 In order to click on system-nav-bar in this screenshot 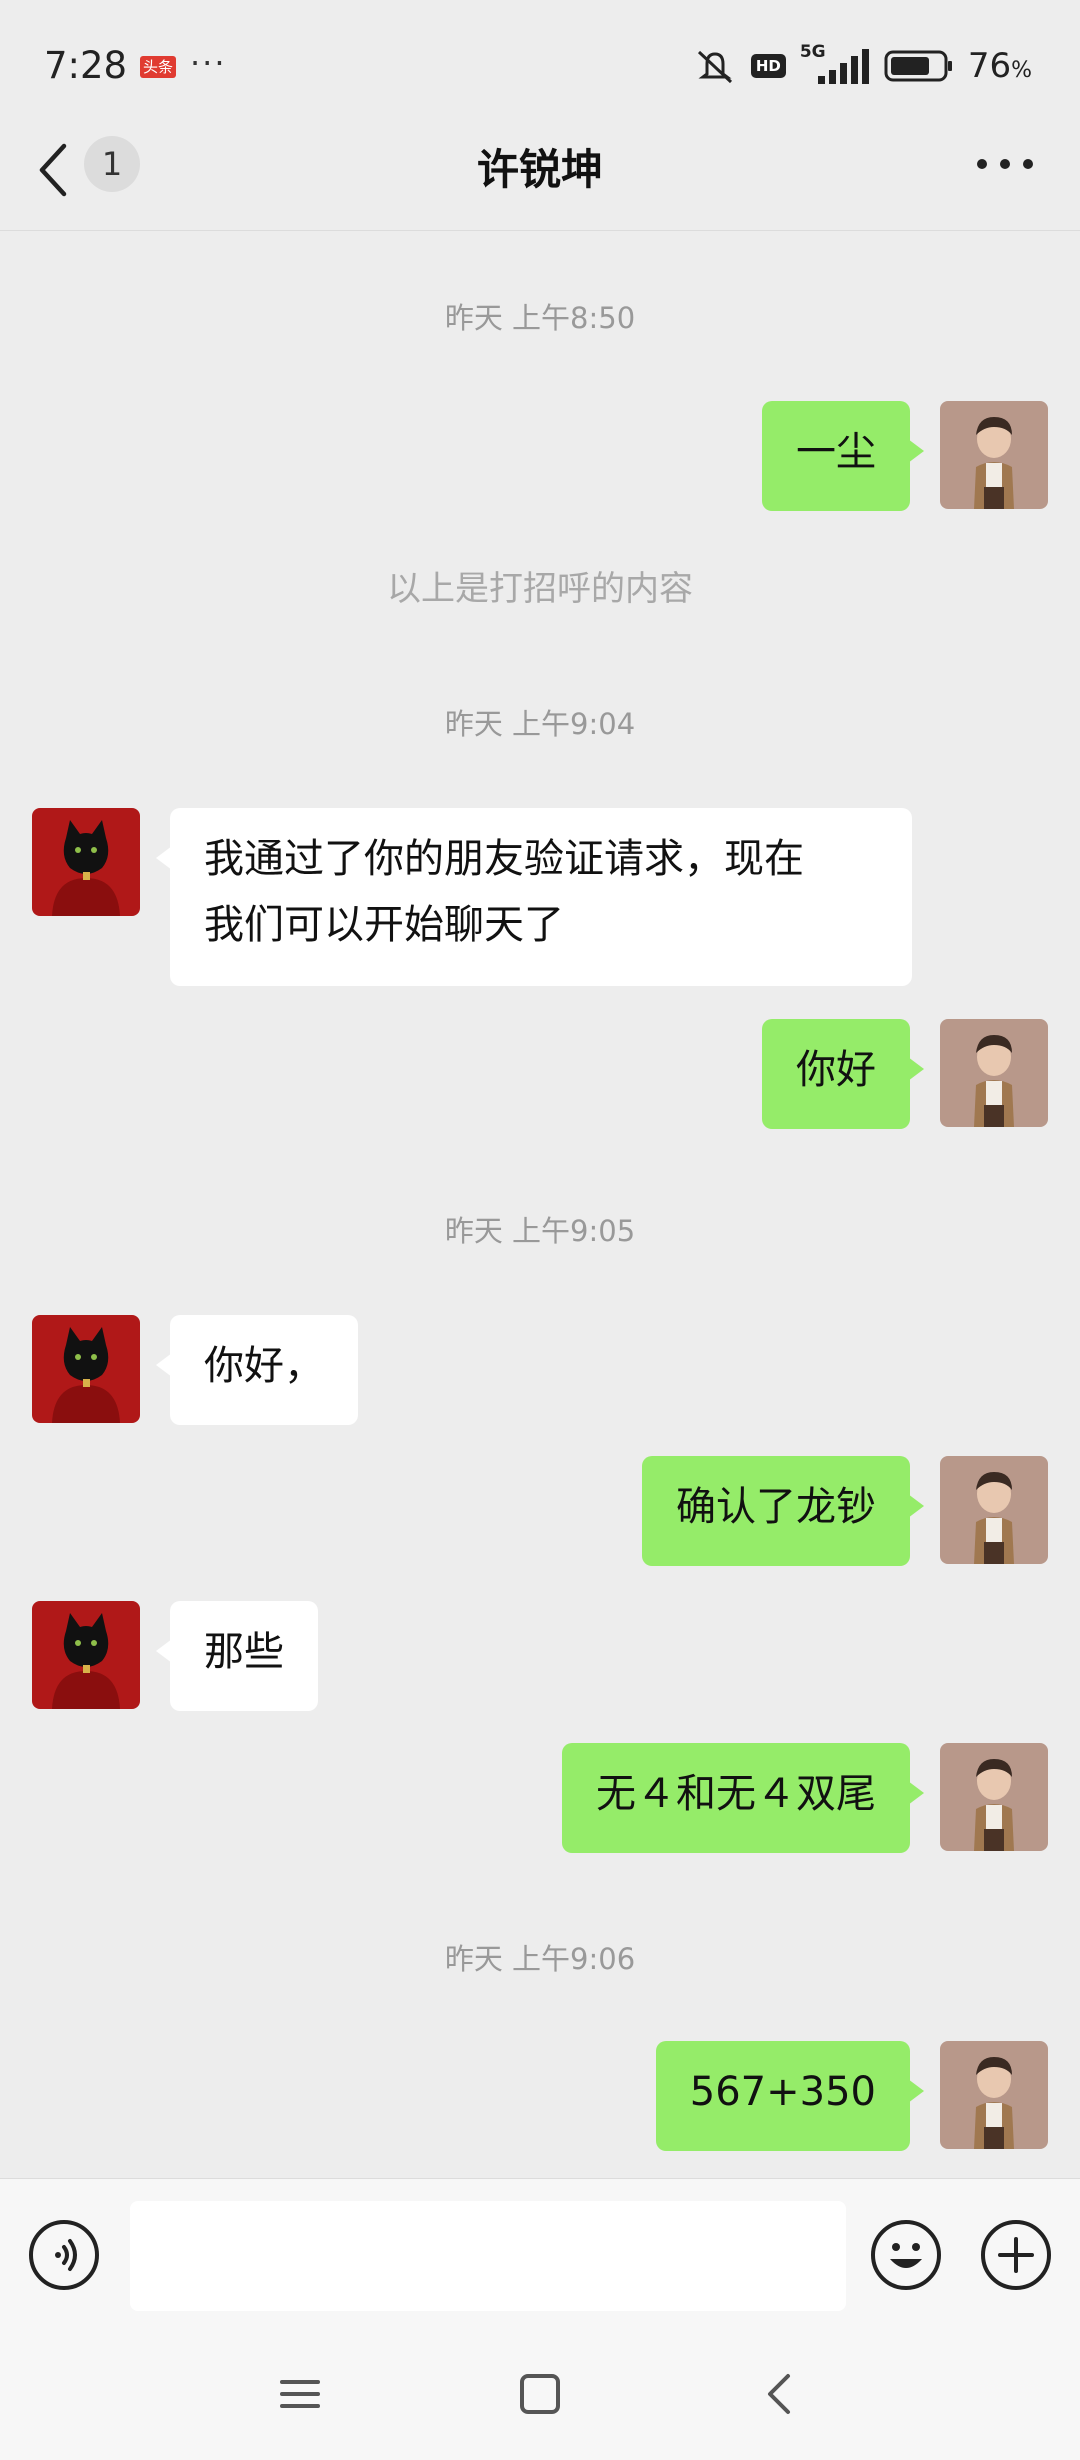, I will do `click(540, 2393)`.